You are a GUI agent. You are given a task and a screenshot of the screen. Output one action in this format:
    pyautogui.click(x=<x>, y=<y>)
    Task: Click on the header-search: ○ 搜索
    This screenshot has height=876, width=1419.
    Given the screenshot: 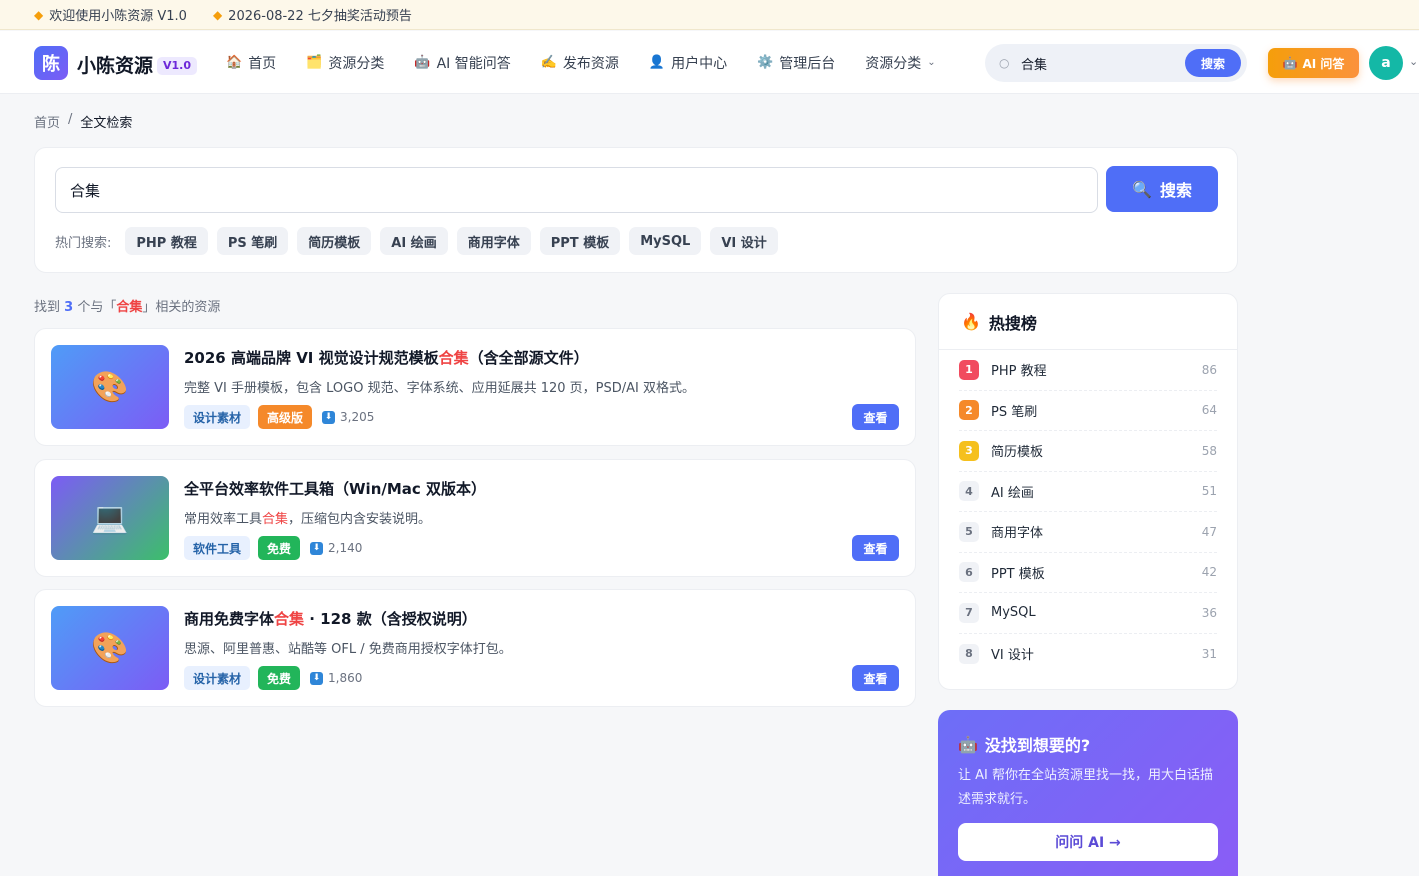 What is the action you would take?
    pyautogui.click(x=1116, y=63)
    